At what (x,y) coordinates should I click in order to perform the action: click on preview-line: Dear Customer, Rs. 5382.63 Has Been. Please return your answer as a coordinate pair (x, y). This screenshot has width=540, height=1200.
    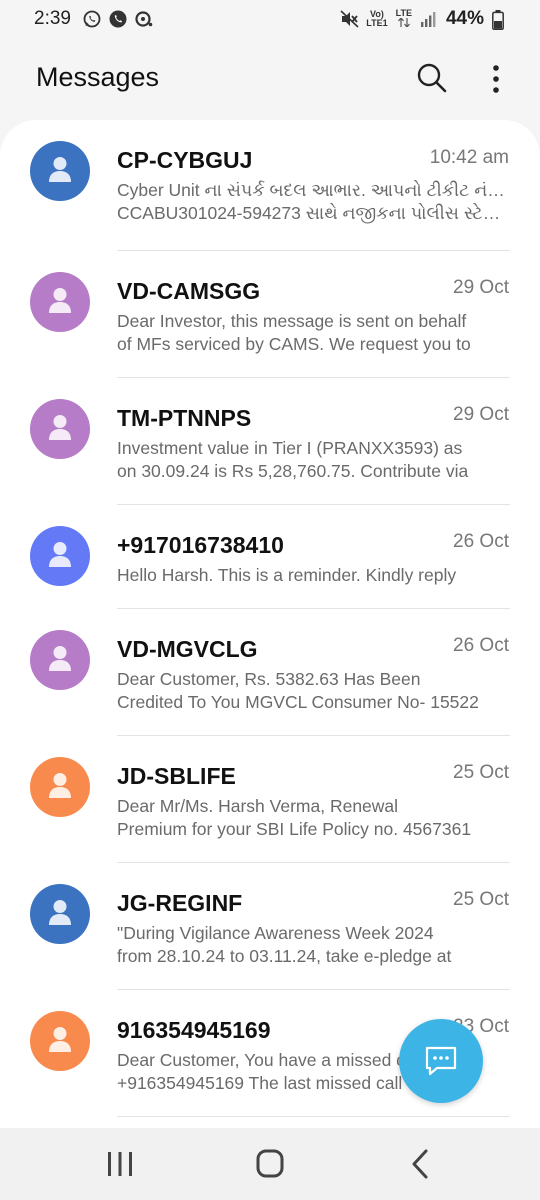
    Looking at the image, I should click on (269, 679).